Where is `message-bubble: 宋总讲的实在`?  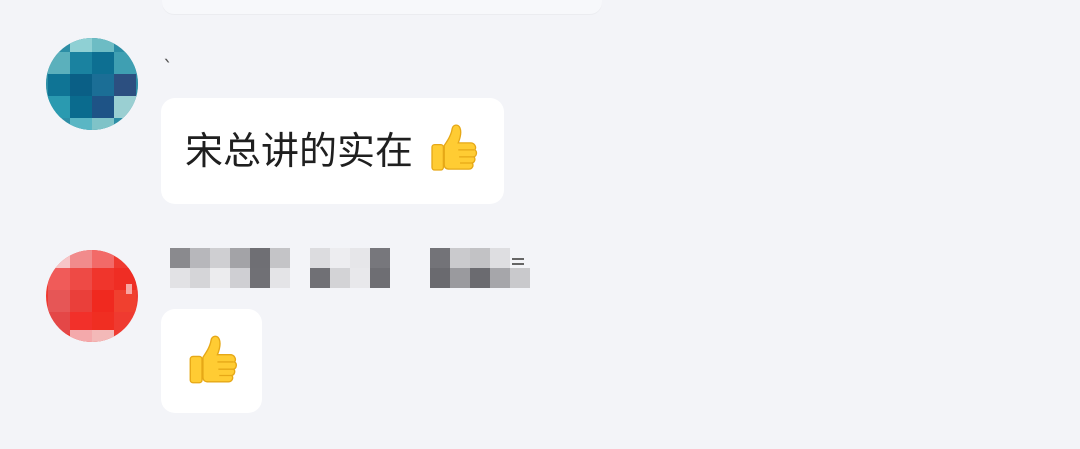 message-bubble: 宋总讲的实在 is located at coordinates (332, 151).